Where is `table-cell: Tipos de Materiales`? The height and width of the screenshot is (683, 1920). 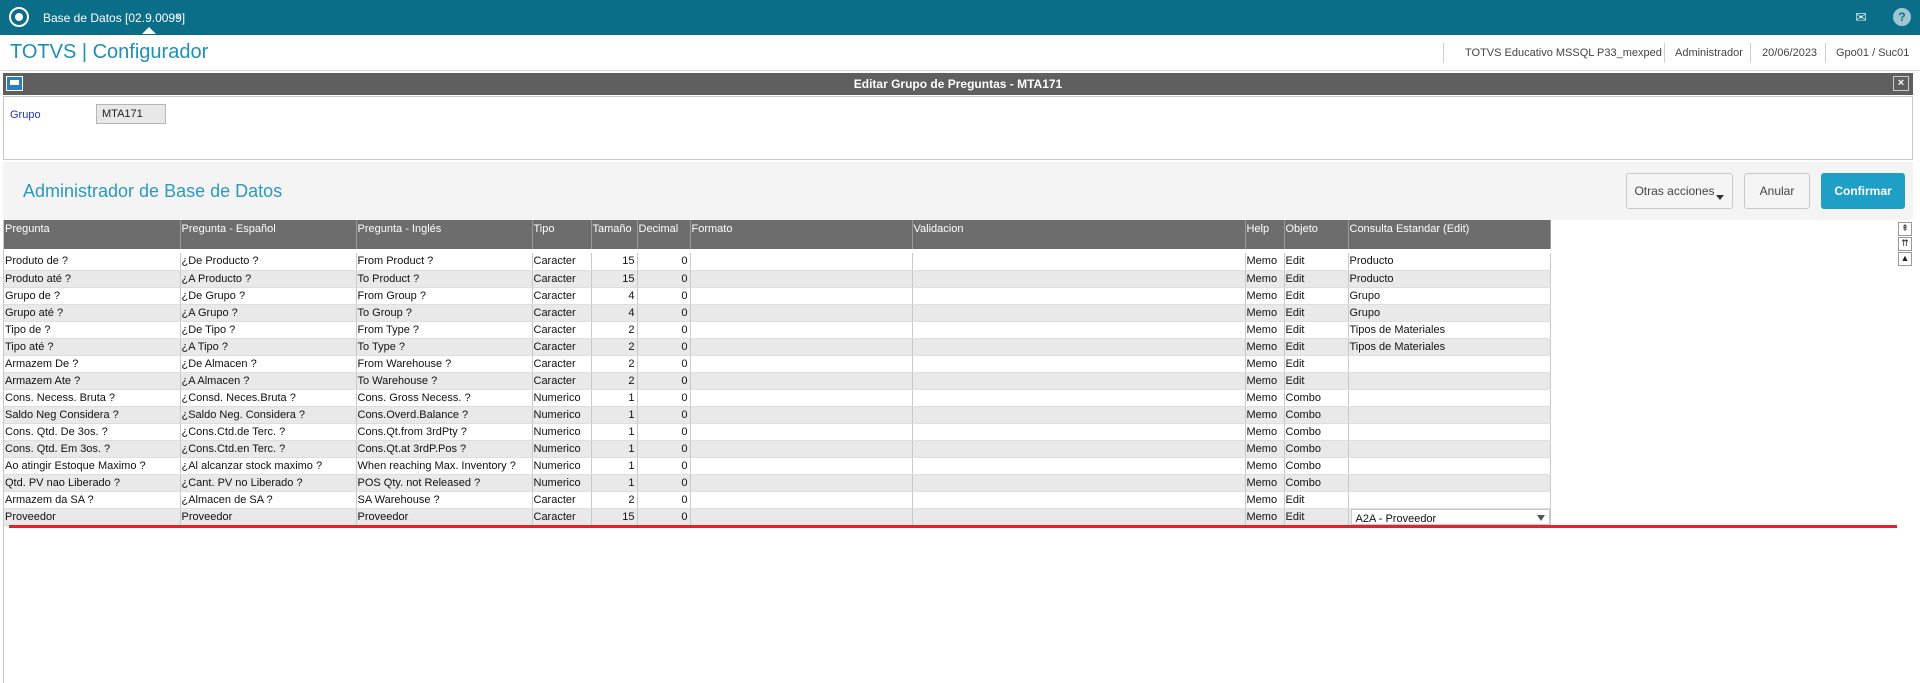
table-cell: Tipos de Materiales is located at coordinates (1449, 347).